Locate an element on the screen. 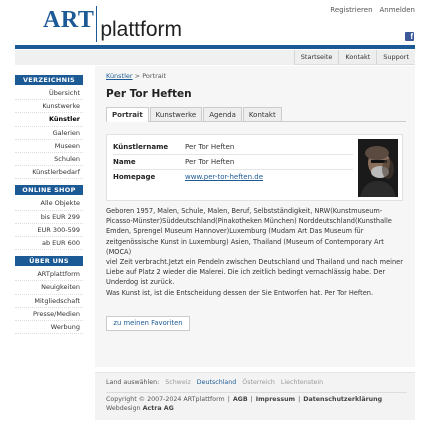 This screenshot has height=429, width=422. tab-bar: Portrait Kunstwerke Agenda Kontakt is located at coordinates (256, 114).